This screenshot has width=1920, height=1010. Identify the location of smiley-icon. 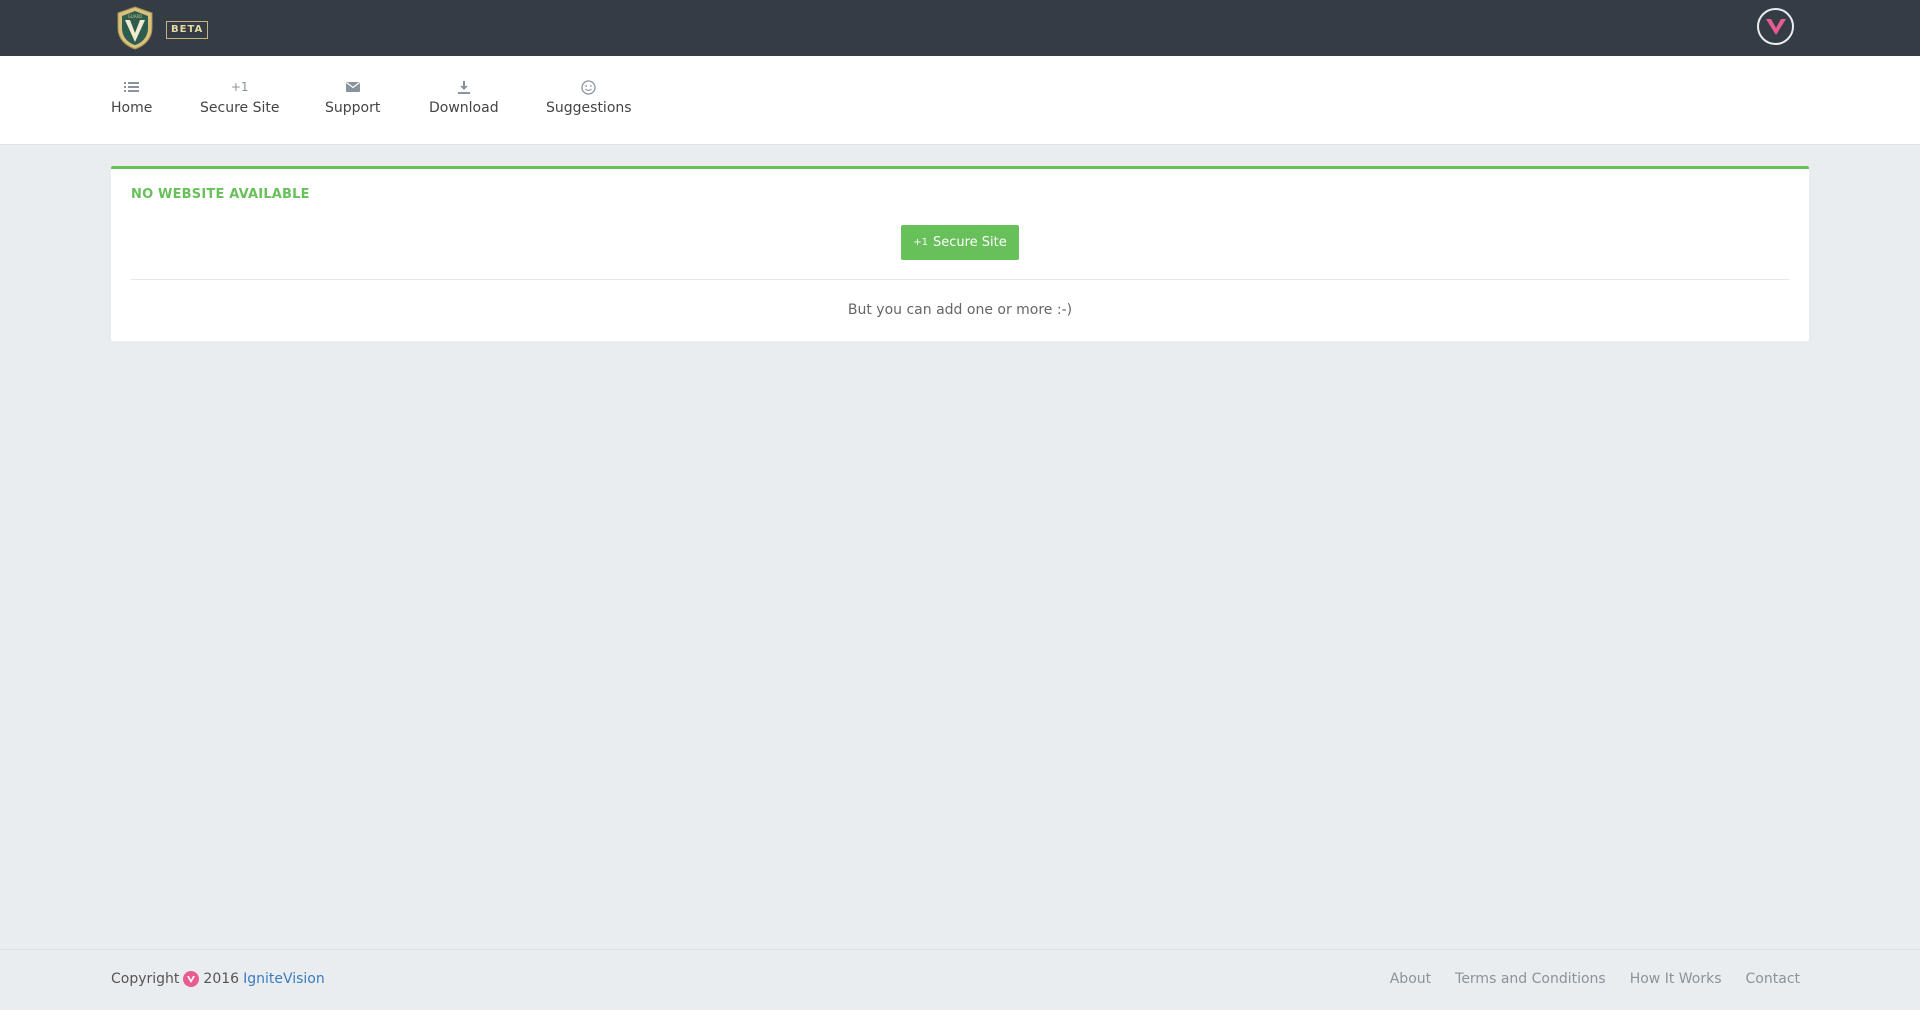
(588, 87).